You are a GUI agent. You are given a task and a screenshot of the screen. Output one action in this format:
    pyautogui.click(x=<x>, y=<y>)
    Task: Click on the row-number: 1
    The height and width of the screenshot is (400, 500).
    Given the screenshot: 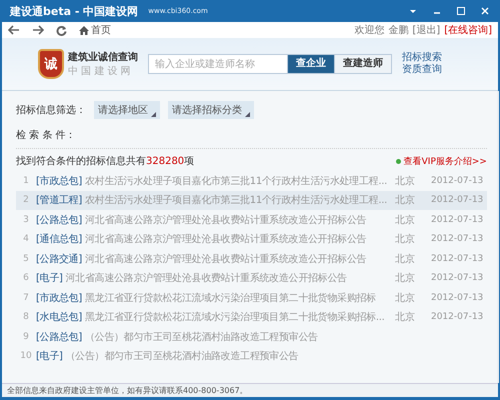 What is the action you would take?
    pyautogui.click(x=26, y=181)
    